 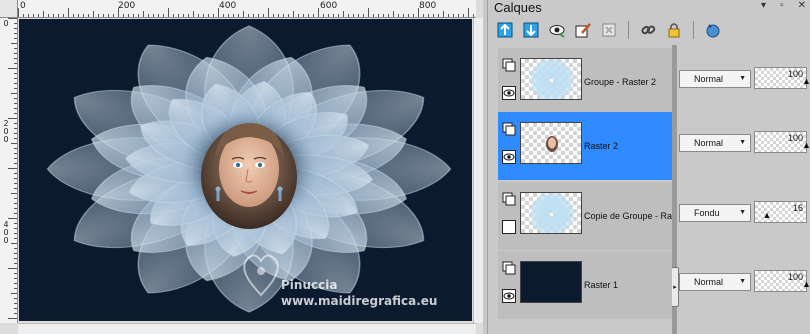 What do you see at coordinates (531, 30) in the screenshot?
I see `new-vector-layer-icon` at bounding box center [531, 30].